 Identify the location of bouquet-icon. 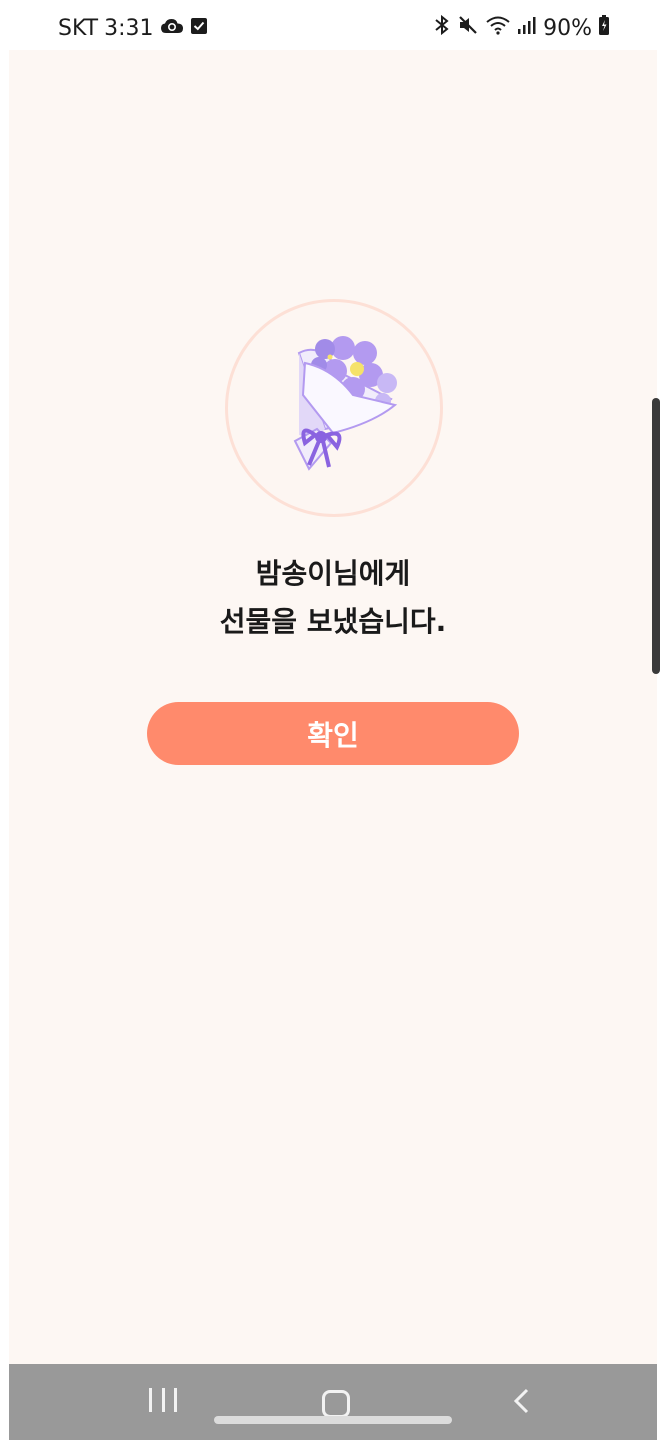
(345, 403).